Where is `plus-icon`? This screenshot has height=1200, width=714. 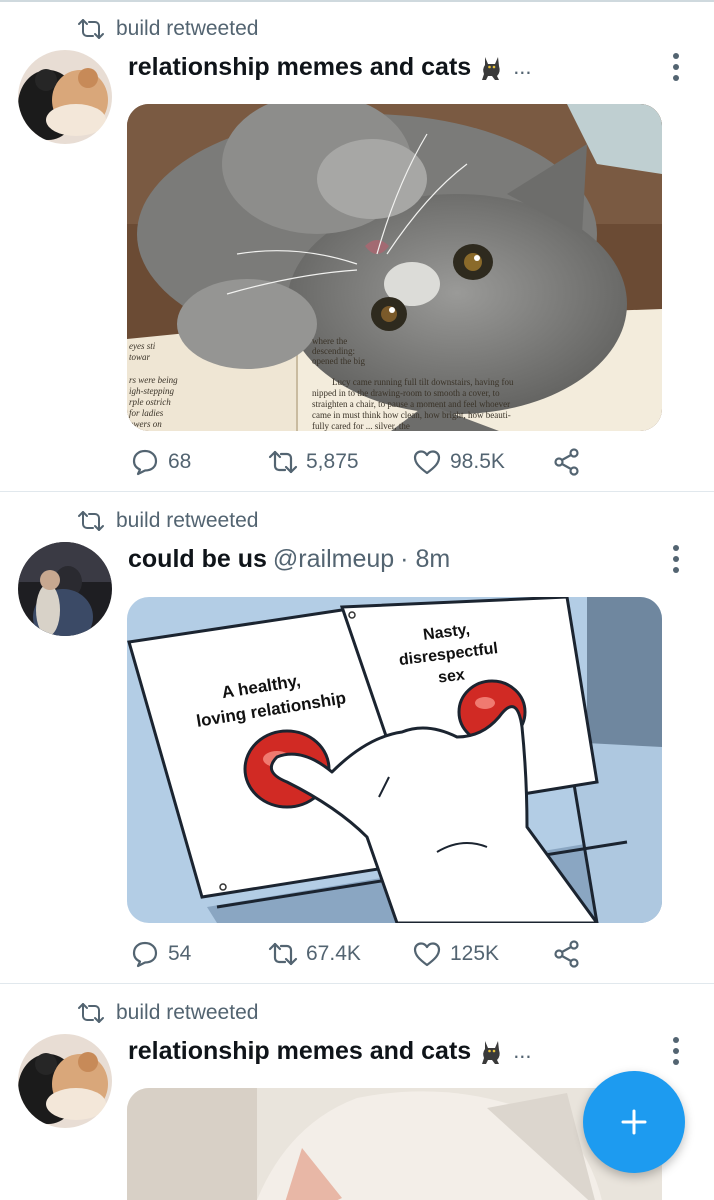
plus-icon is located at coordinates (634, 1122).